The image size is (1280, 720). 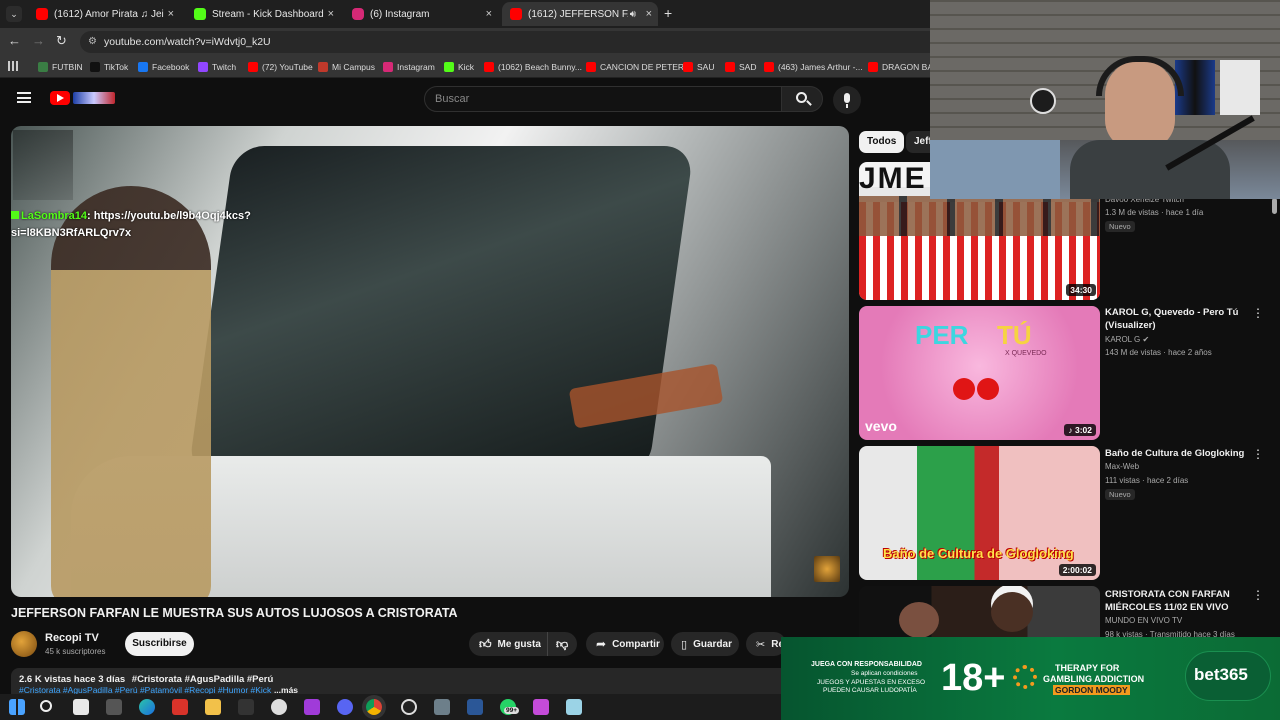 What do you see at coordinates (1274, 206) in the screenshot?
I see `sidebar-scrollbar` at bounding box center [1274, 206].